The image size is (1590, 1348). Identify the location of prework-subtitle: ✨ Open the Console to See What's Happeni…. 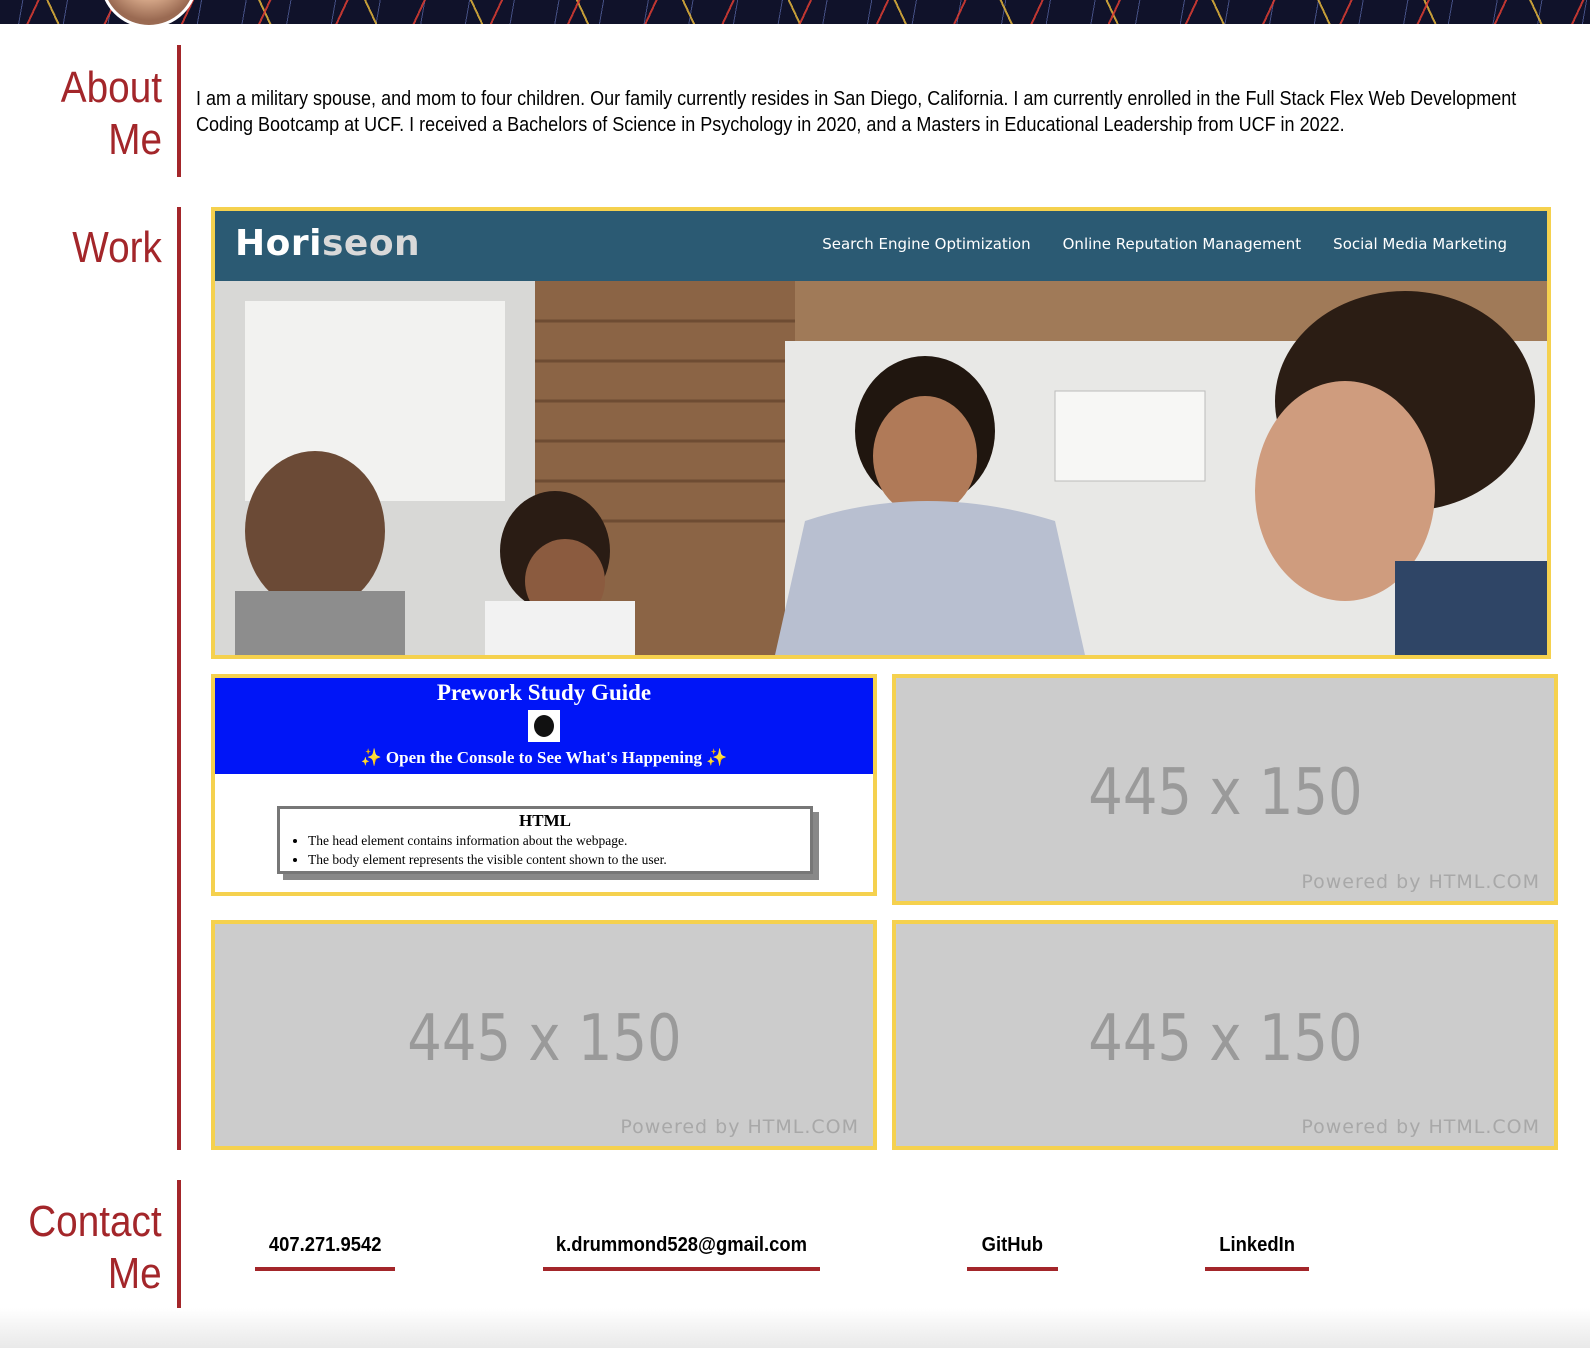
(544, 757).